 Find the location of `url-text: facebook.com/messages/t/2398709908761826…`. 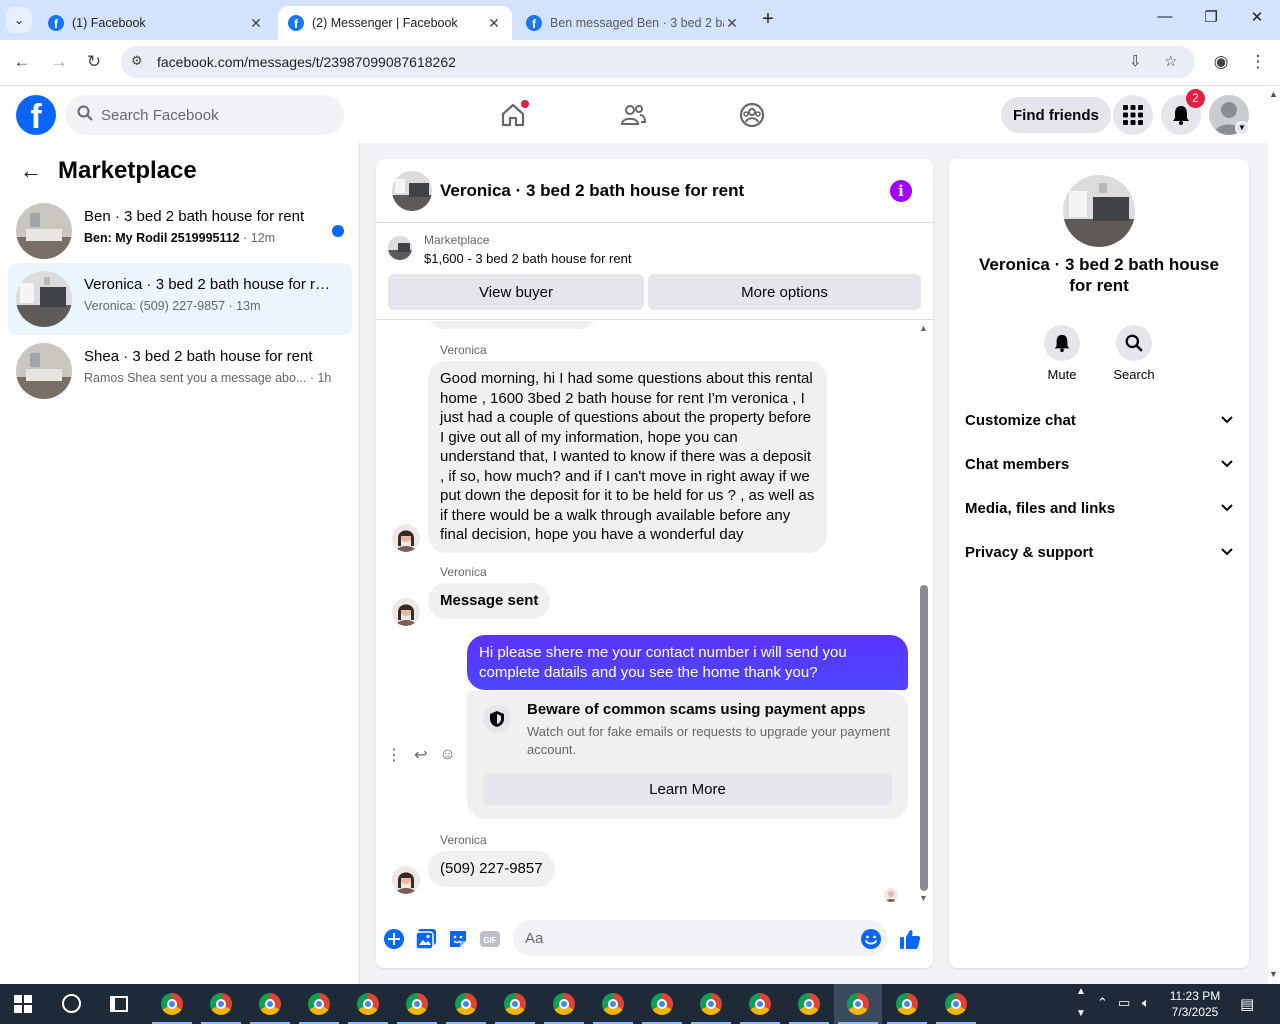

url-text: facebook.com/messages/t/2398709908761826… is located at coordinates (306, 62).